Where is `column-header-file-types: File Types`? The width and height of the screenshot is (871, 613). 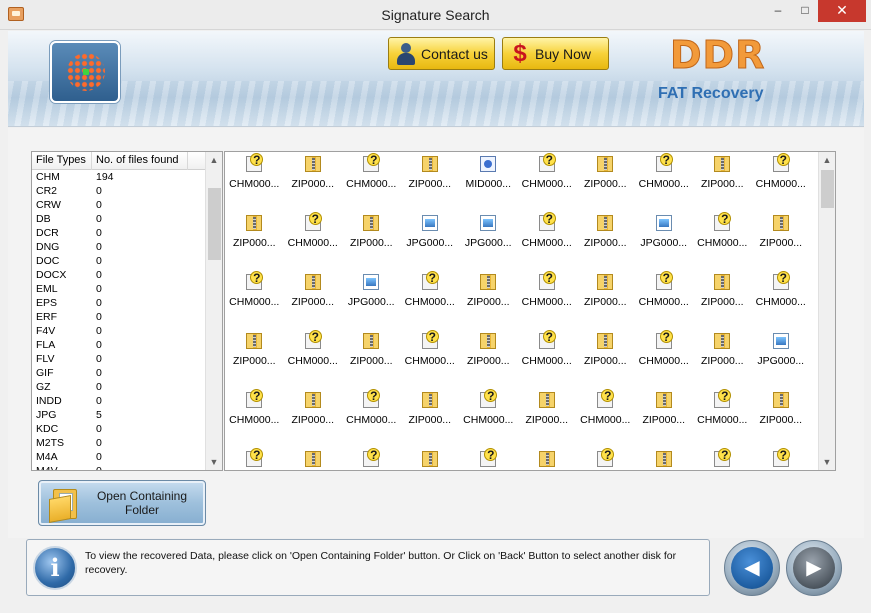
column-header-file-types: File Types is located at coordinates (62, 161).